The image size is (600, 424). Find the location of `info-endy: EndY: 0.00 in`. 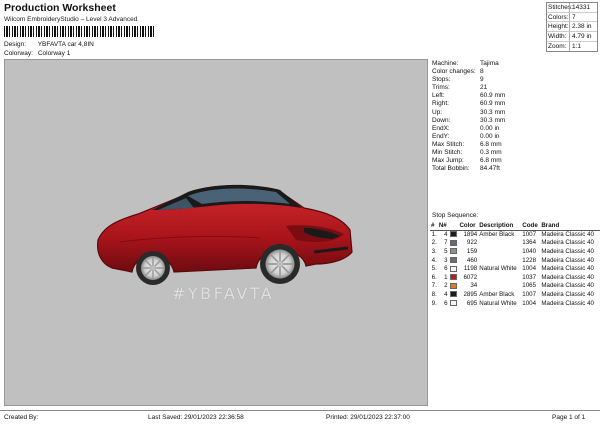

info-endy: EndY: 0.00 in is located at coordinates (466, 136).